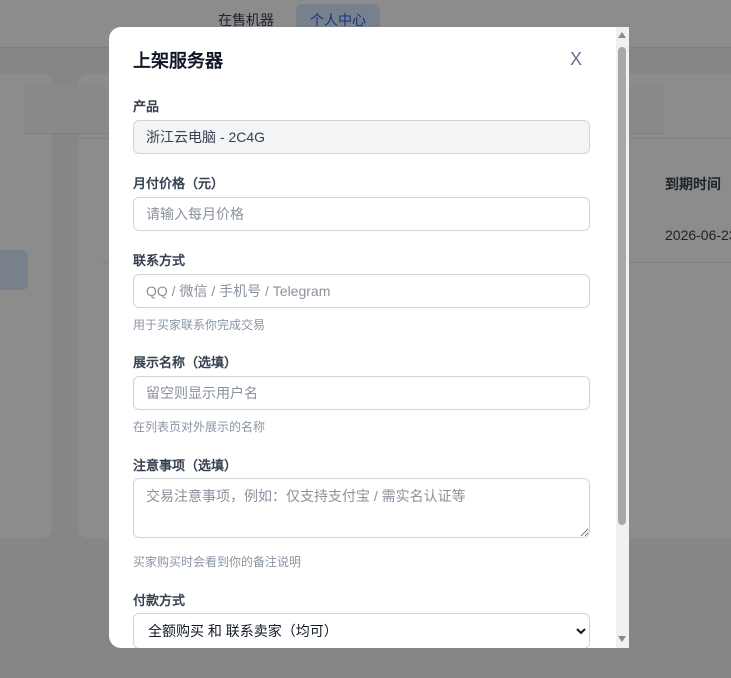 This screenshot has width=731, height=678. I want to click on scroll-down-arrow-icon, so click(622, 639).